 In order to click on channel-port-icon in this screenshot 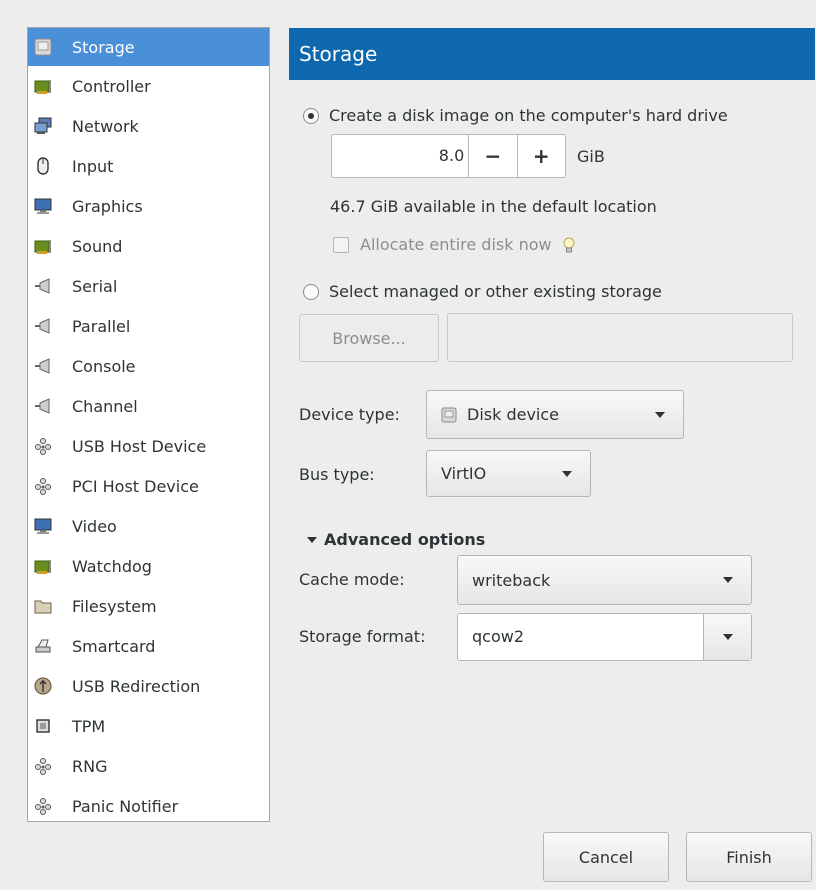, I will do `click(43, 406)`.